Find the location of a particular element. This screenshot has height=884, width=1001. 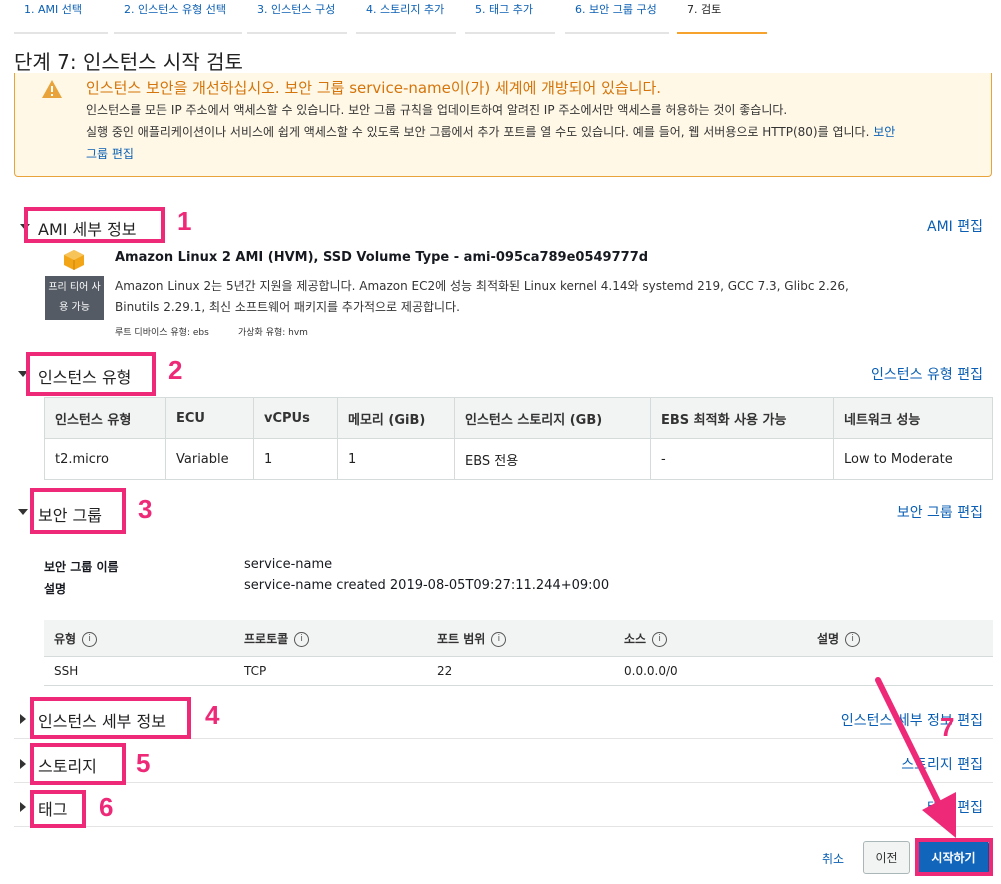

page-title: 단계 7: 인스턴스 시작 검토 is located at coordinates (128, 62).